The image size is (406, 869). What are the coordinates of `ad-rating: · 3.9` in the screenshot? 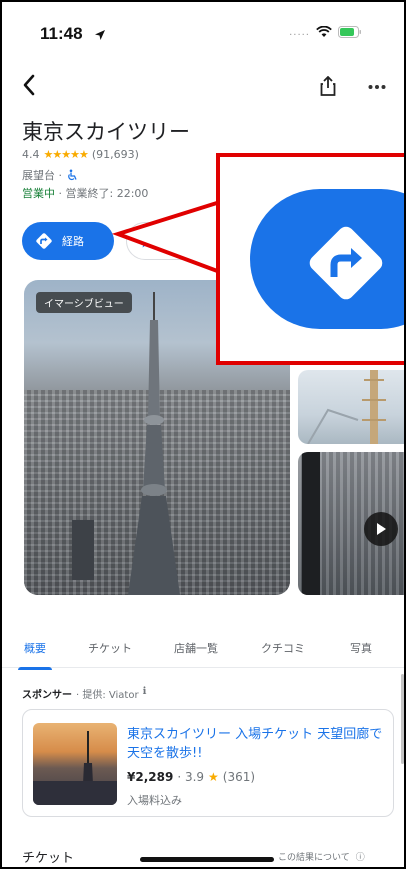 It's located at (191, 777).